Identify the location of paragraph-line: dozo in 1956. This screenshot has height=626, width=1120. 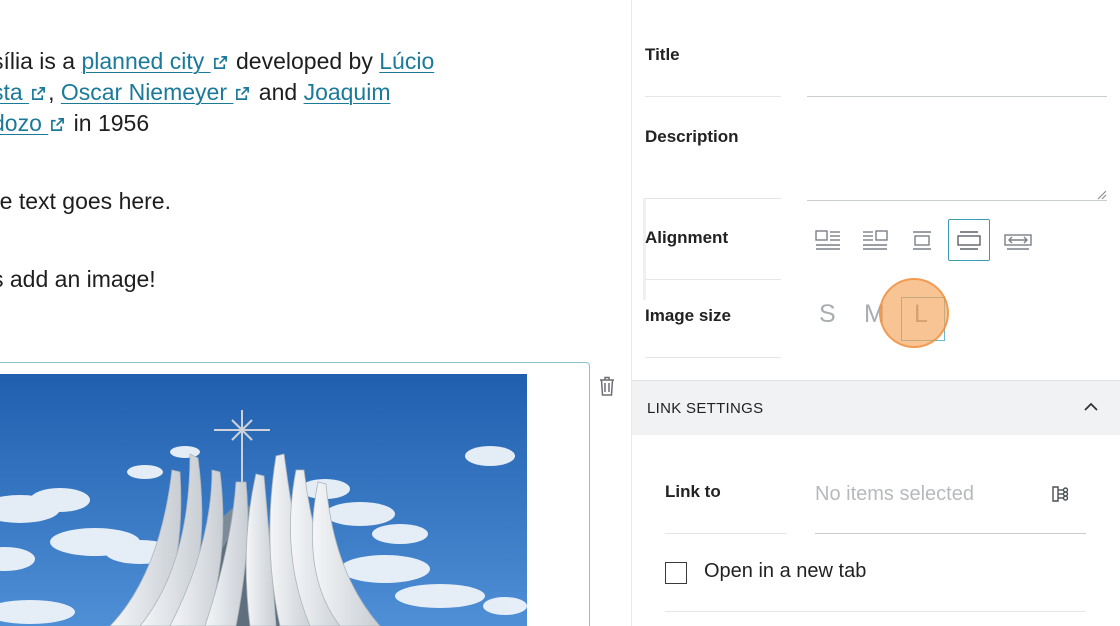
(217, 123).